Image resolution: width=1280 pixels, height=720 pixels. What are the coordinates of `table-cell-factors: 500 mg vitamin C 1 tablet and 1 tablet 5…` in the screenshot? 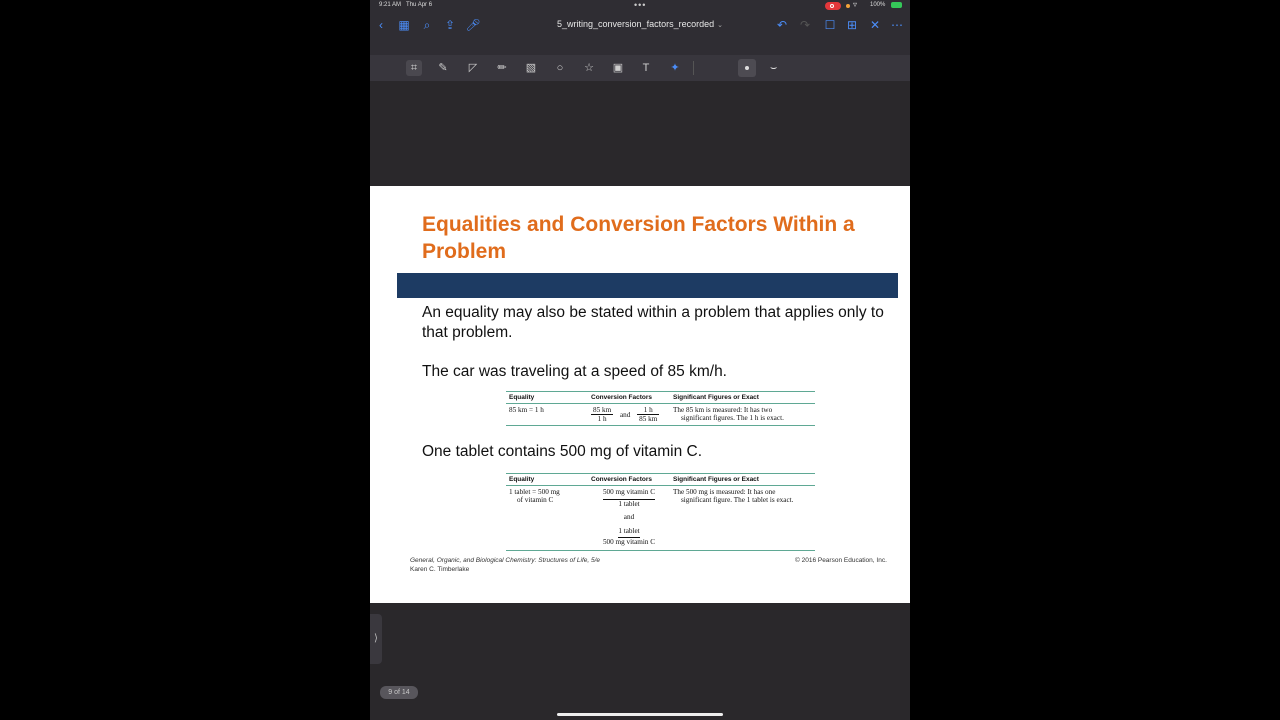 It's located at (629, 517).